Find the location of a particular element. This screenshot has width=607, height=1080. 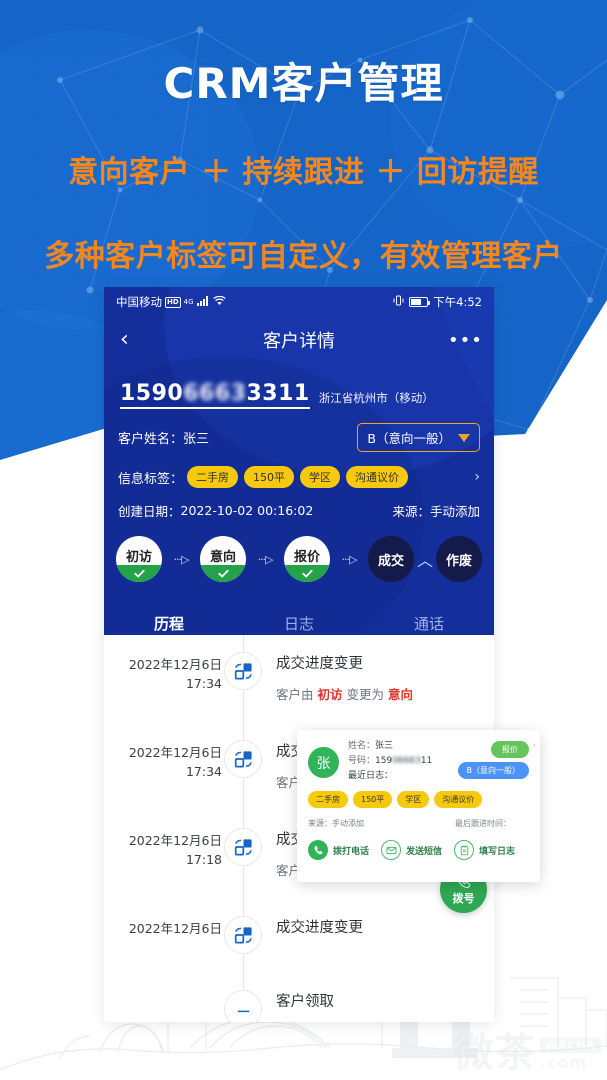

carrier-label: 中国移动 is located at coordinates (139, 302).